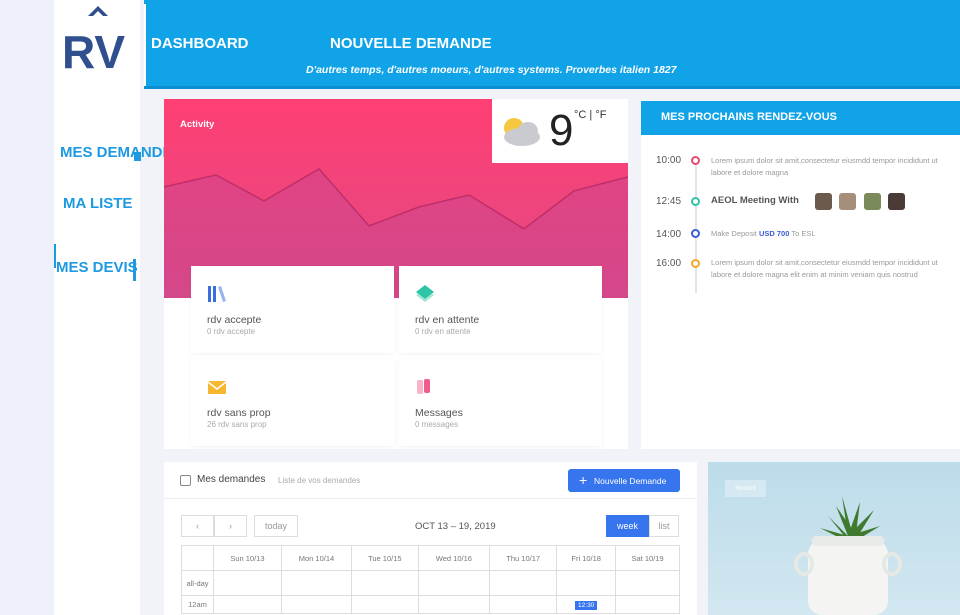 Image resolution: width=960 pixels, height=615 pixels. I want to click on calendar-prev-button: ‹, so click(197, 526).